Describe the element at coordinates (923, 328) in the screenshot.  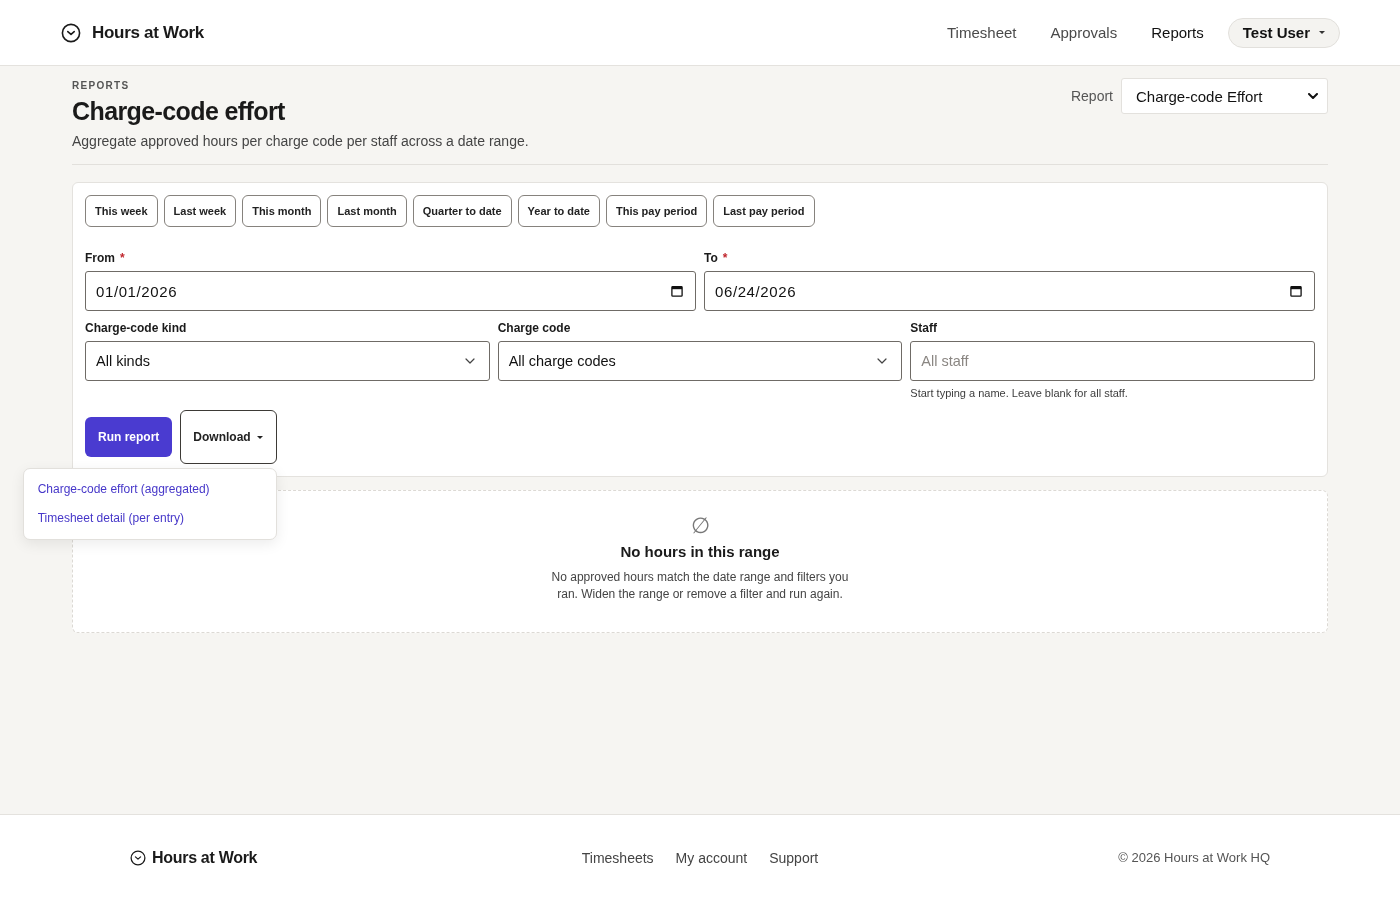
I see `field-label: Staff` at that location.